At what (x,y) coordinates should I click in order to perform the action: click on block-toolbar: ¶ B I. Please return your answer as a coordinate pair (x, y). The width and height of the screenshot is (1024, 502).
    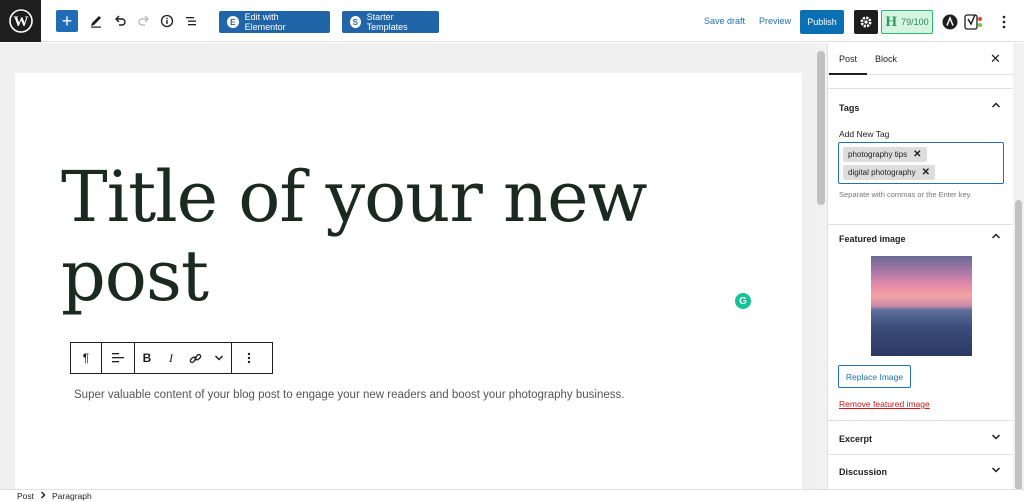
    Looking at the image, I should click on (171, 358).